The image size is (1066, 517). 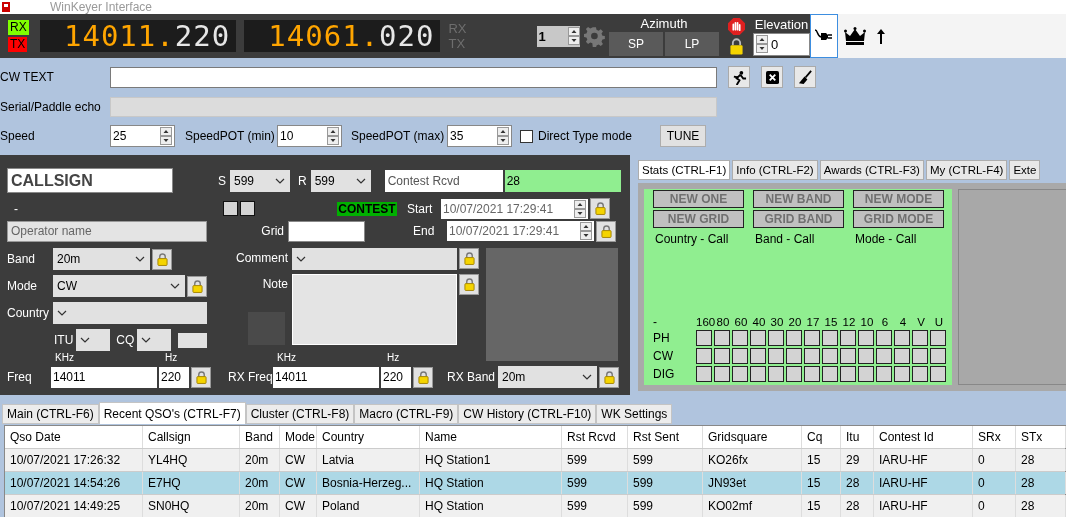 I want to click on cq-dropdown, so click(x=154, y=340).